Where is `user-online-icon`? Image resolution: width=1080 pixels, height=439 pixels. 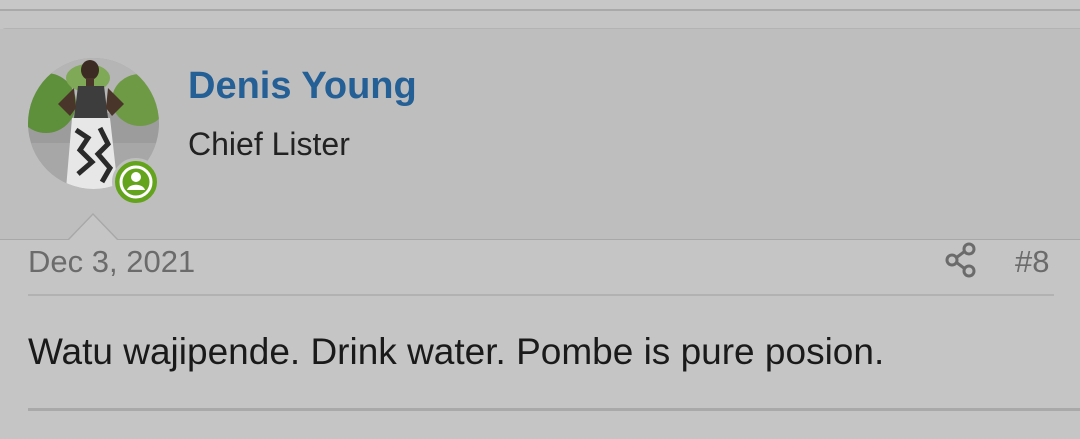
user-online-icon is located at coordinates (136, 182).